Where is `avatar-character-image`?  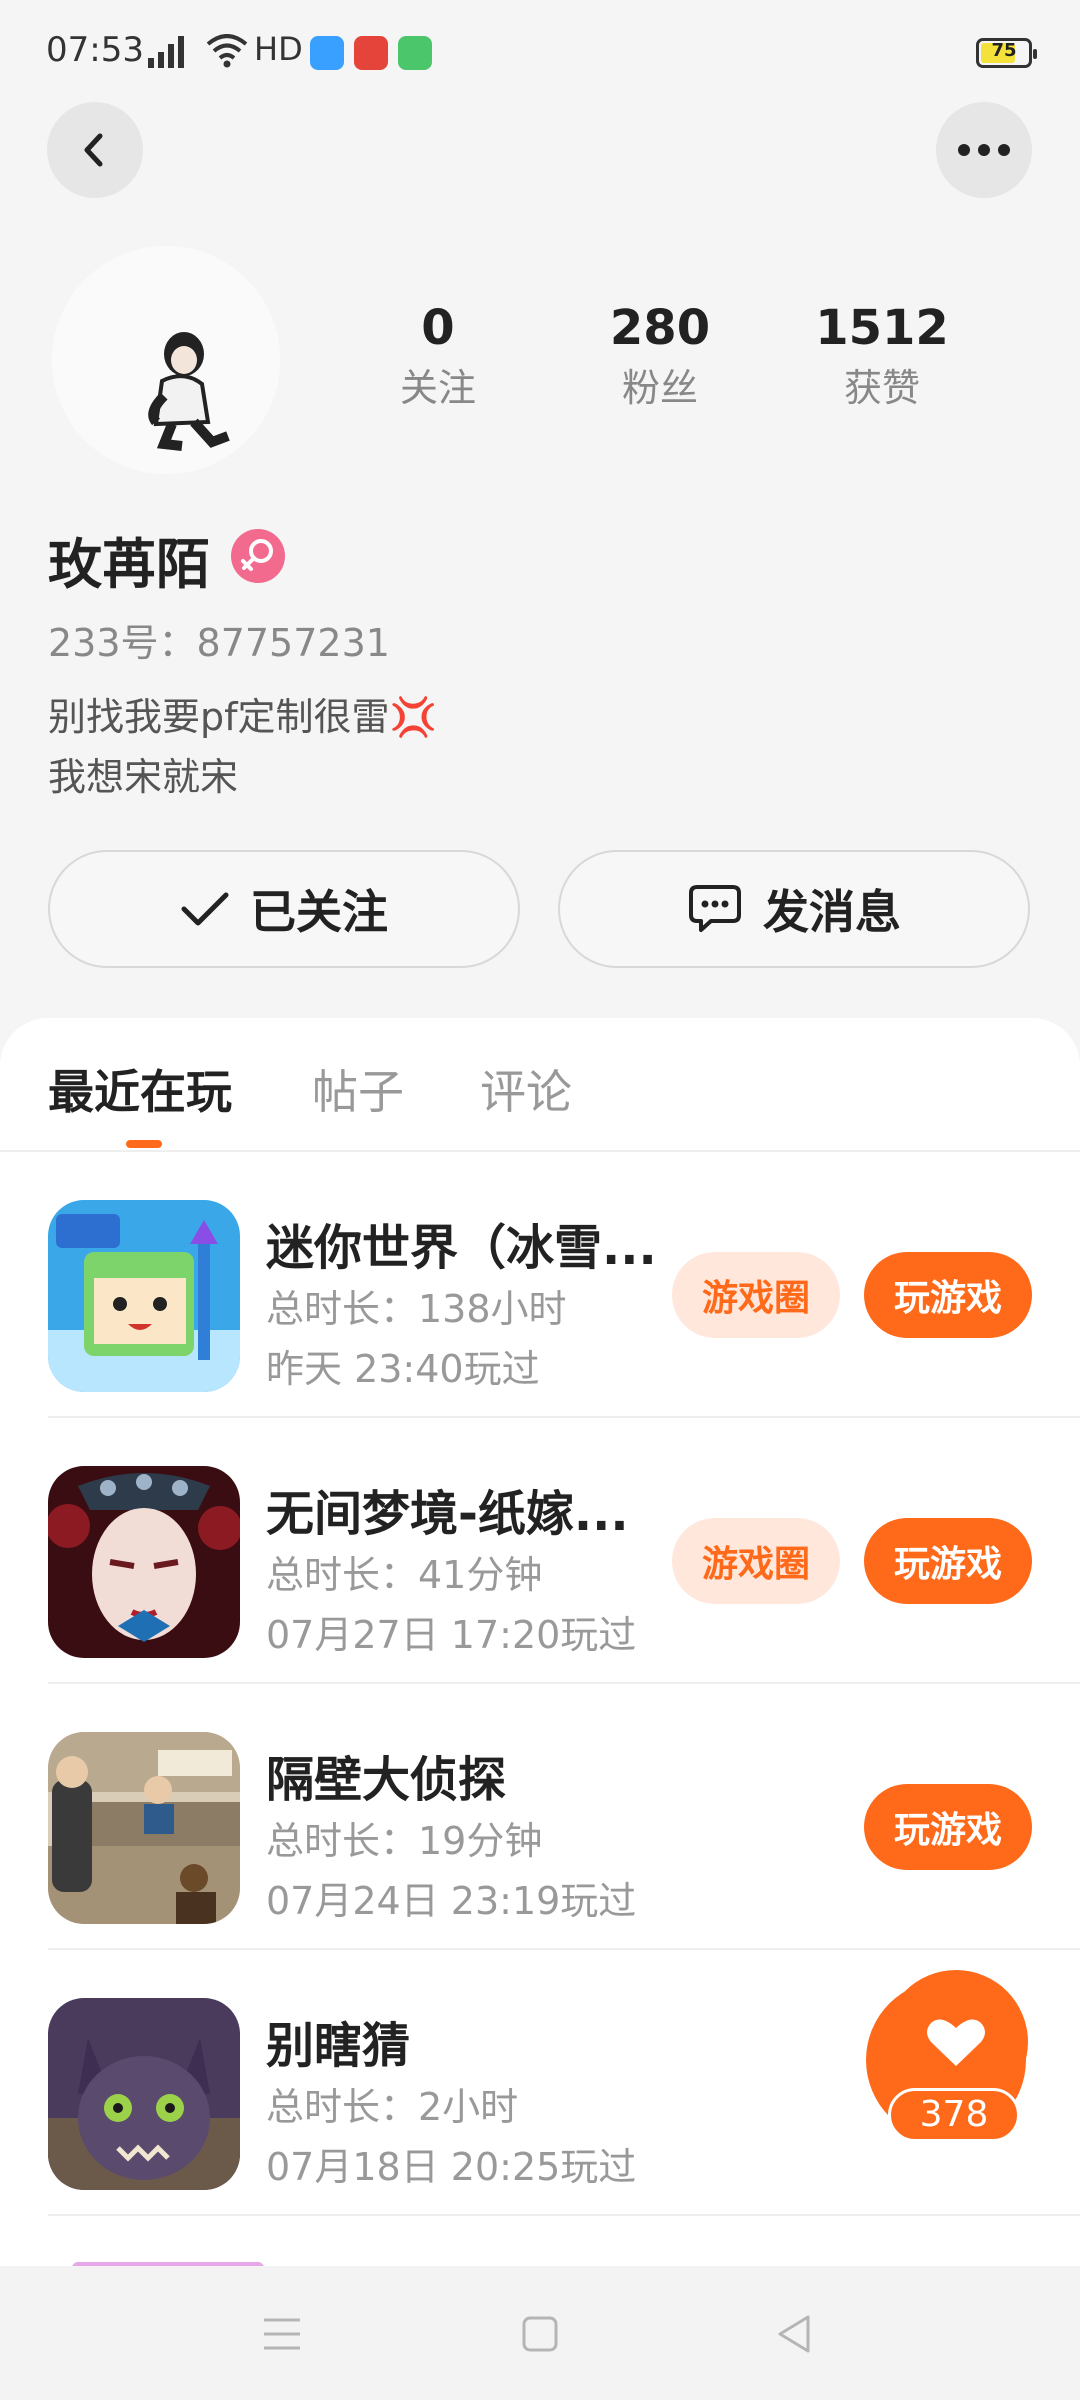
avatar-character-image is located at coordinates (166, 360).